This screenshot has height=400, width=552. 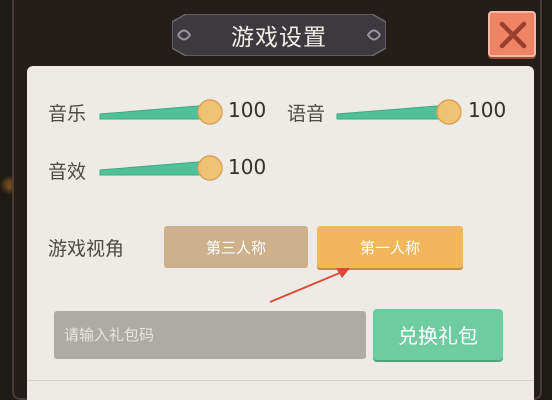 I want to click on view-label: 游戏视角, so click(x=86, y=249).